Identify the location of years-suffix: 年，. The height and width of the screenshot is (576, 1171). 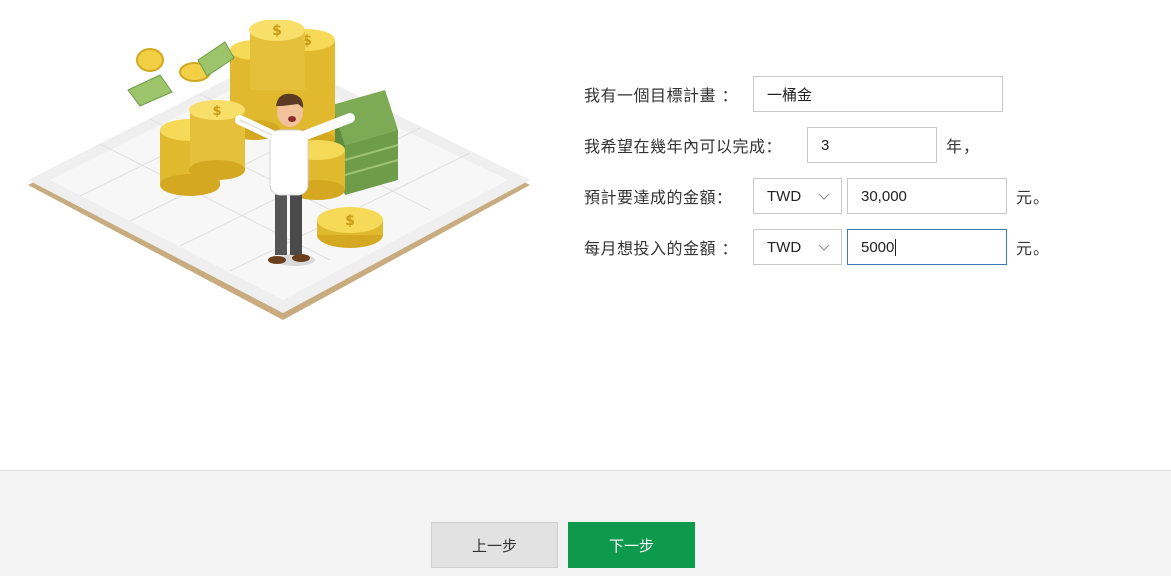
(963, 146).